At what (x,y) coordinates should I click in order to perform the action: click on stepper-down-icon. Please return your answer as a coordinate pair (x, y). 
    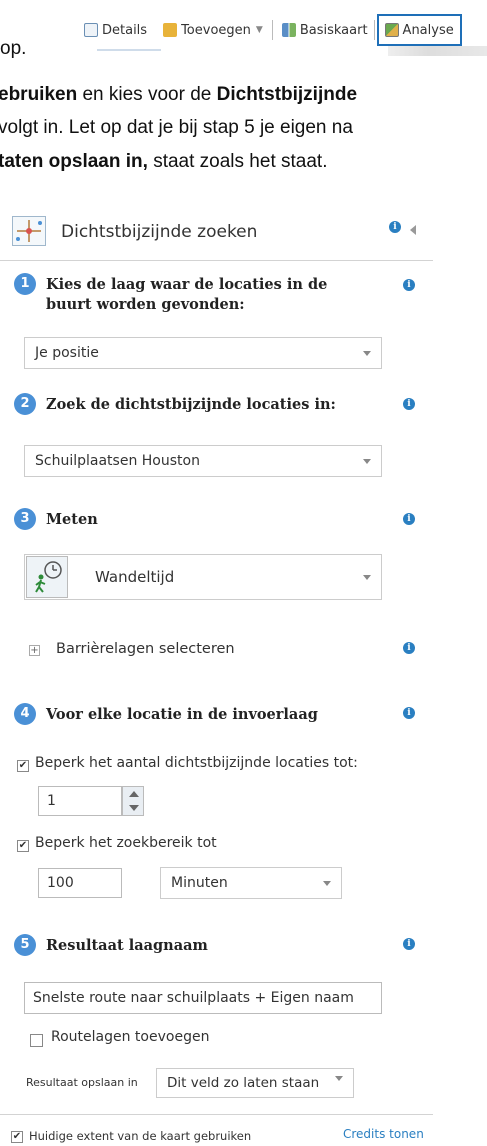
    Looking at the image, I should click on (134, 808).